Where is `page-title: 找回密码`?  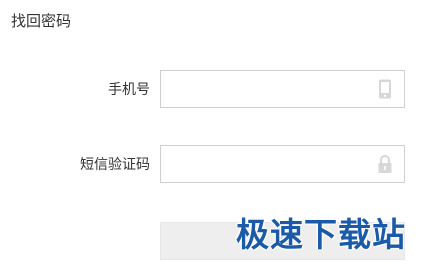
page-title: 找回密码 is located at coordinates (41, 21).